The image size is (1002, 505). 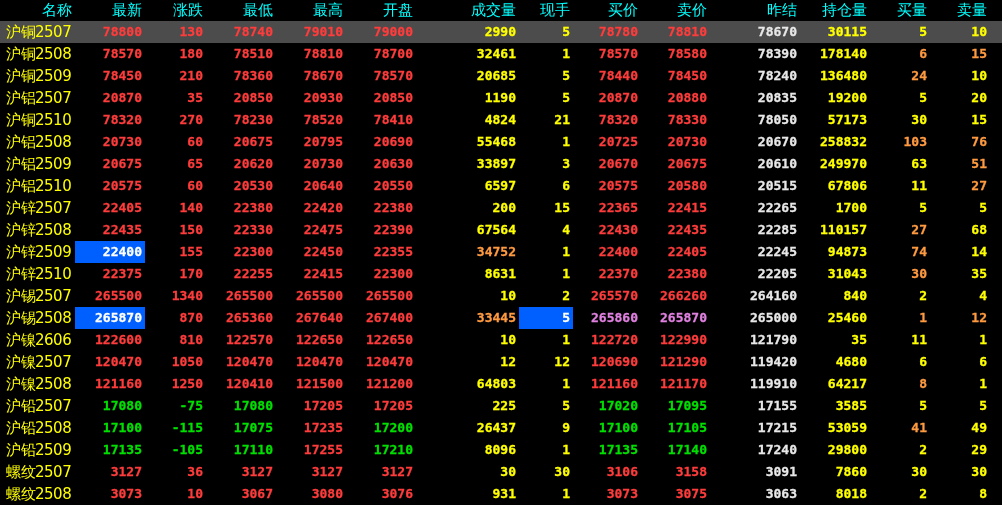 I want to click on contract-name: 沪铝2508, so click(x=39, y=142).